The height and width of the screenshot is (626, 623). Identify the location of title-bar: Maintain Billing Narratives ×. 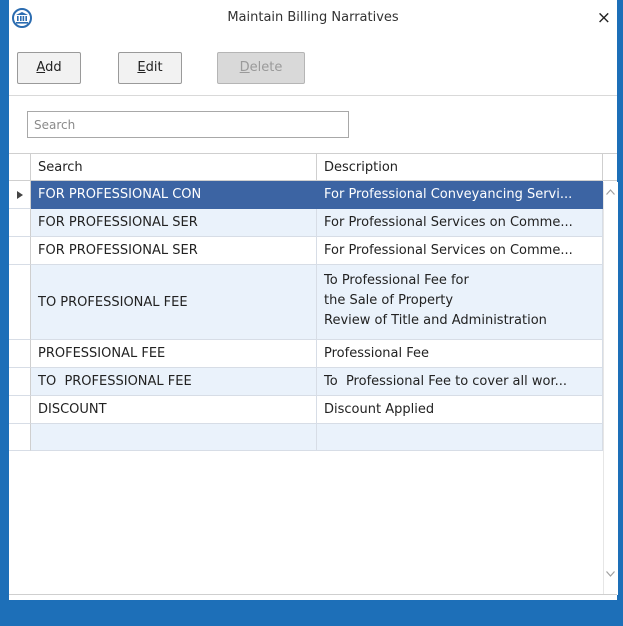
(313, 20).